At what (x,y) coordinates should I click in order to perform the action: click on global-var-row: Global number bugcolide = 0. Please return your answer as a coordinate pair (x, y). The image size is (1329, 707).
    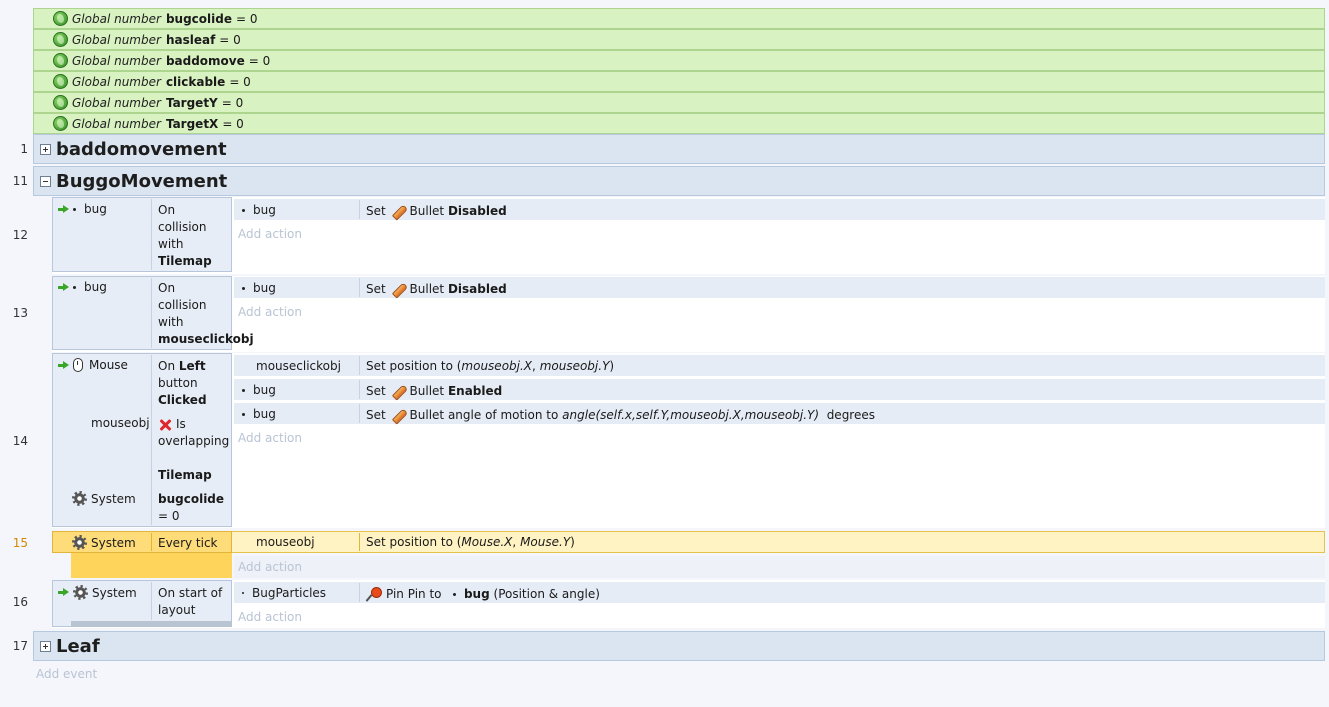
    Looking at the image, I should click on (679, 18).